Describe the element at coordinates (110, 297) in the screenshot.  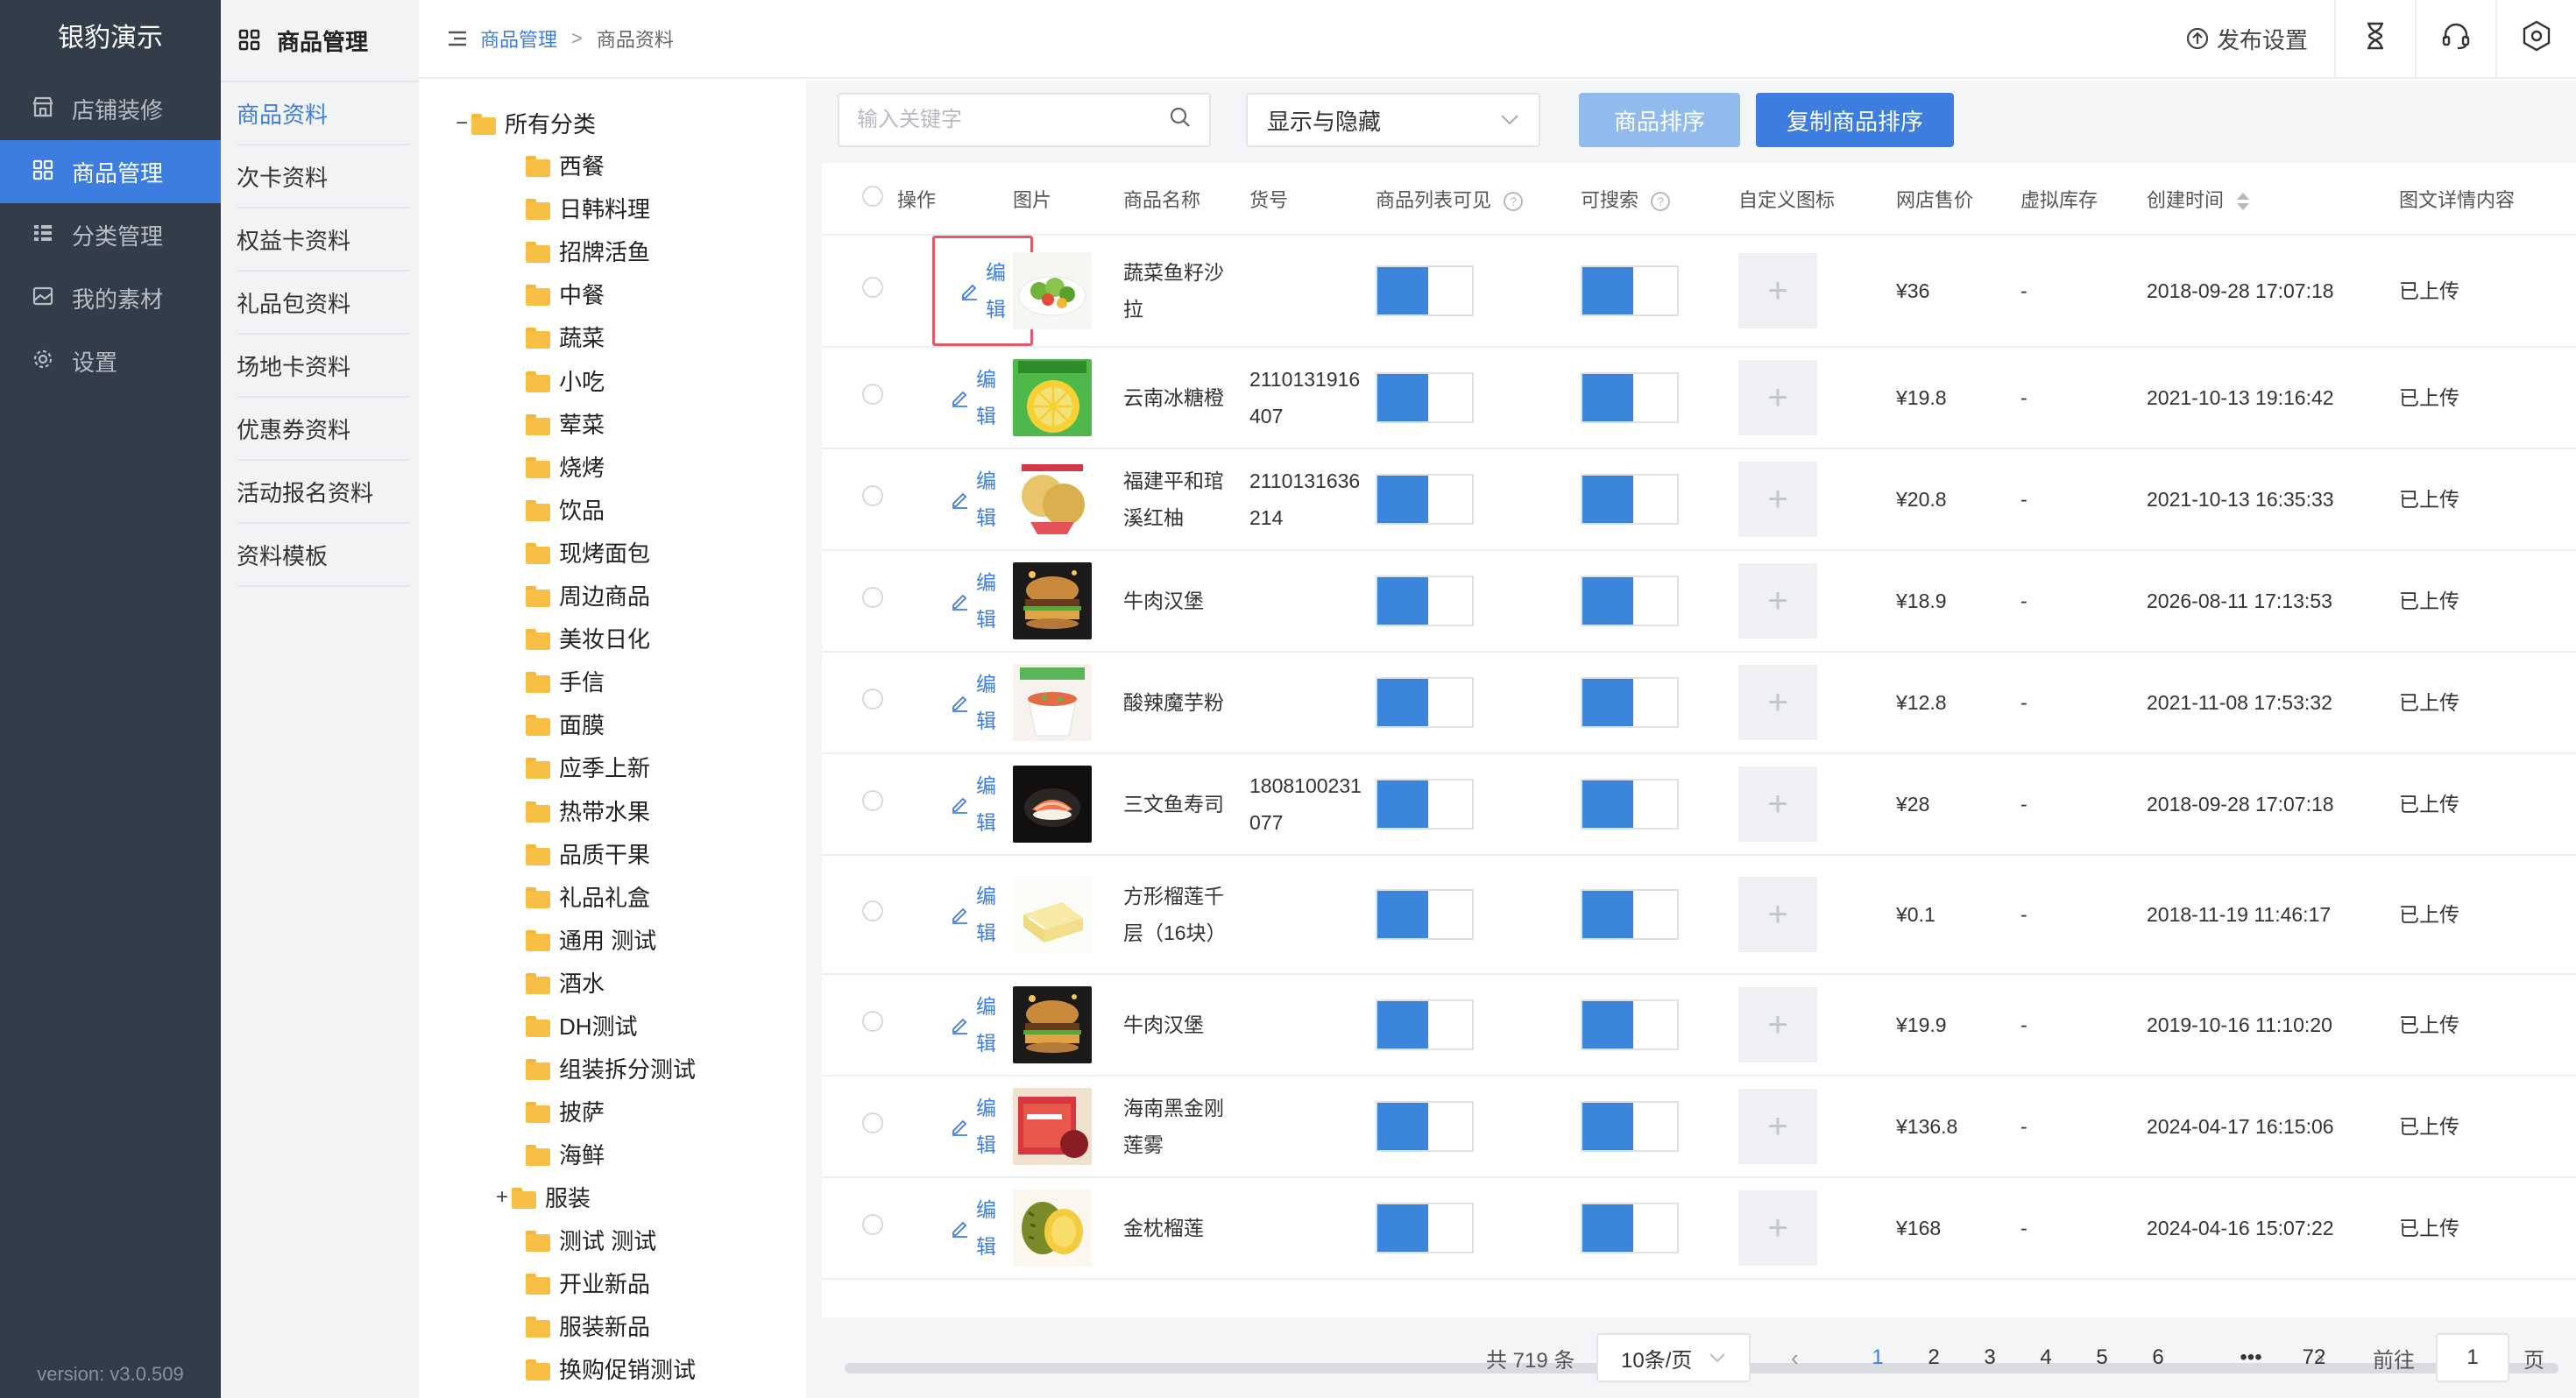
I see `nav-item-3: 我的素材` at that location.